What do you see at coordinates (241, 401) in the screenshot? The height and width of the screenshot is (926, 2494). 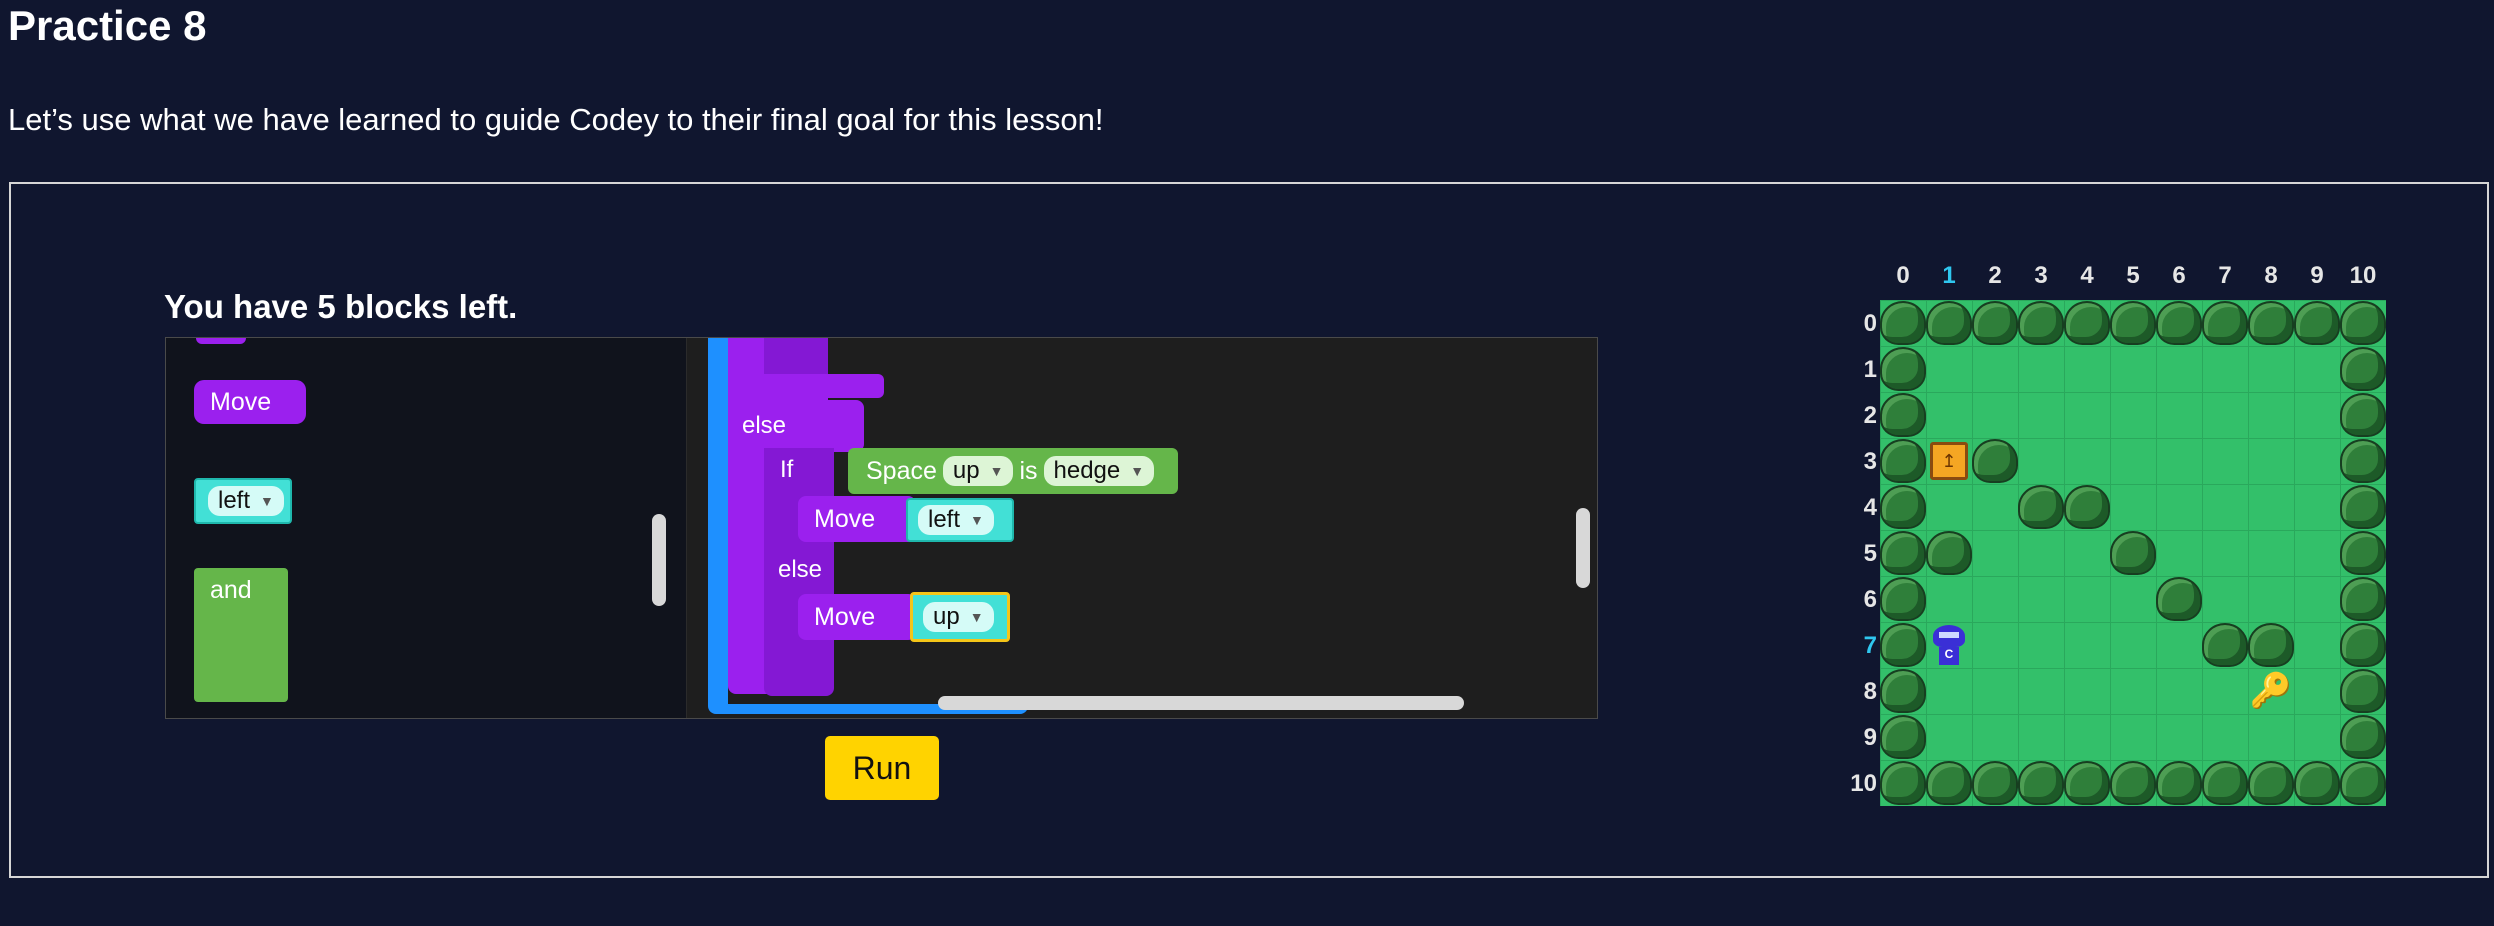 I see `toolbox-move-label: Move` at bounding box center [241, 401].